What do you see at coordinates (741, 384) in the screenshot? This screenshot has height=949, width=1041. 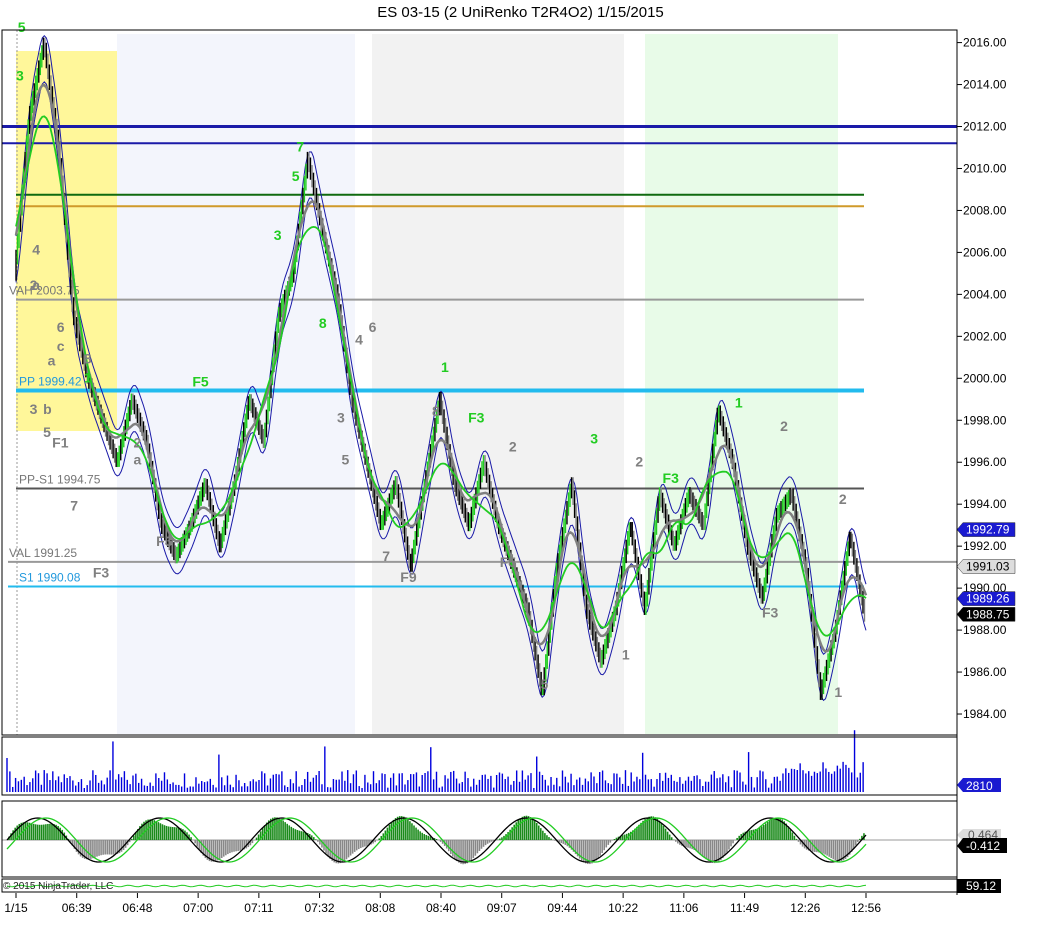 I see `zone-late` at bounding box center [741, 384].